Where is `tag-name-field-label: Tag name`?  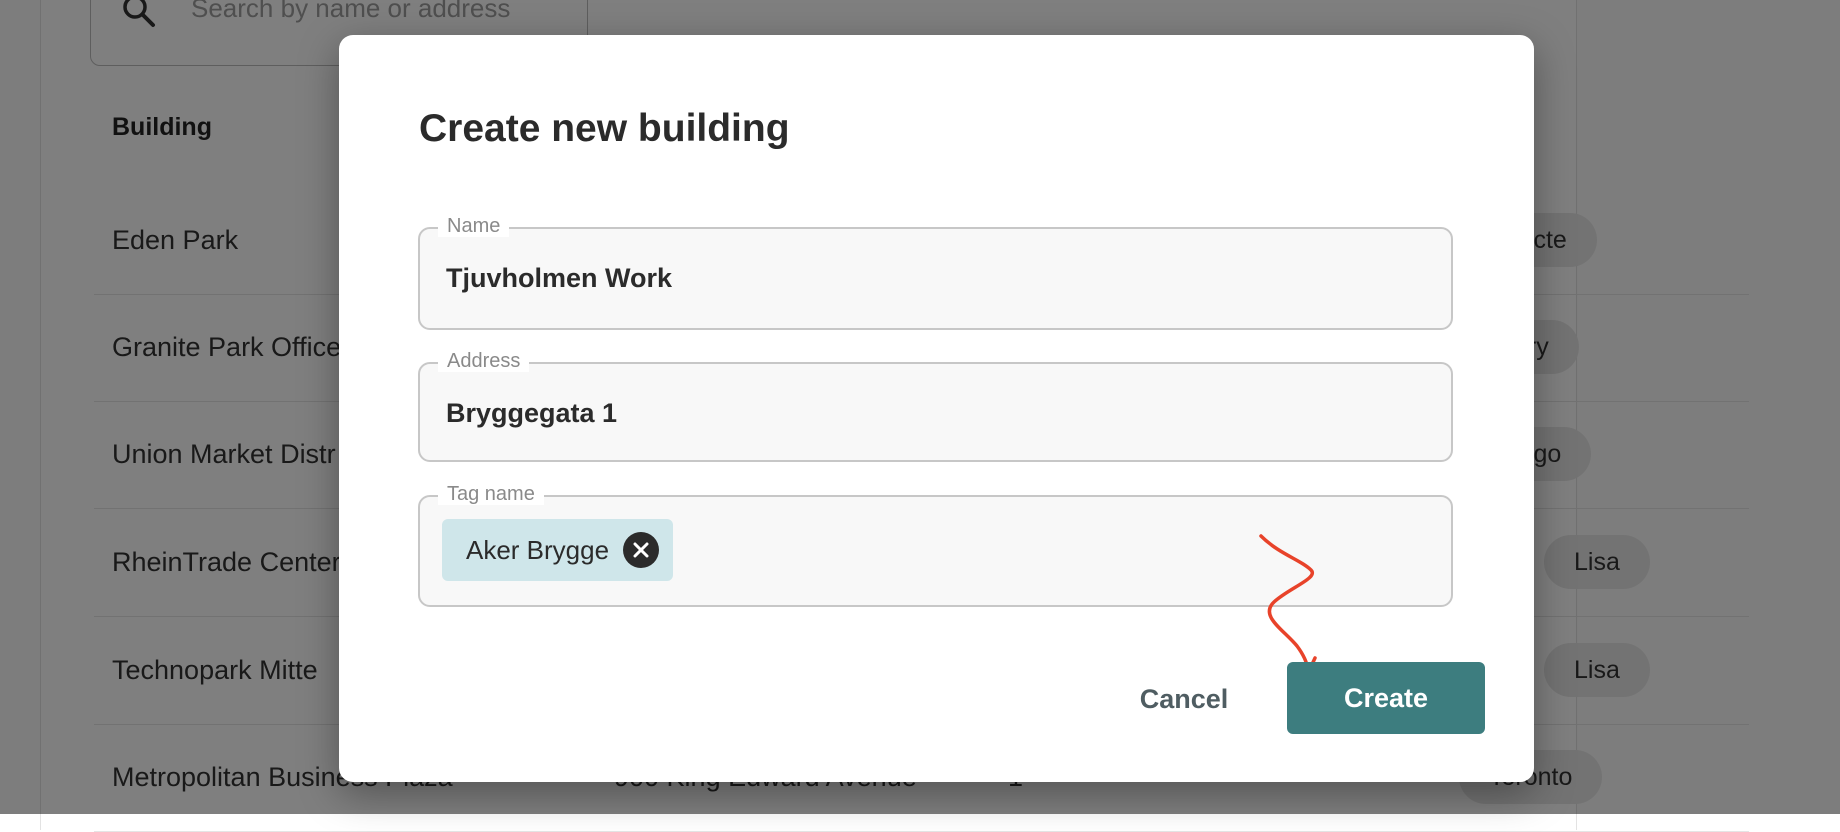 tag-name-field-label: Tag name is located at coordinates (491, 494).